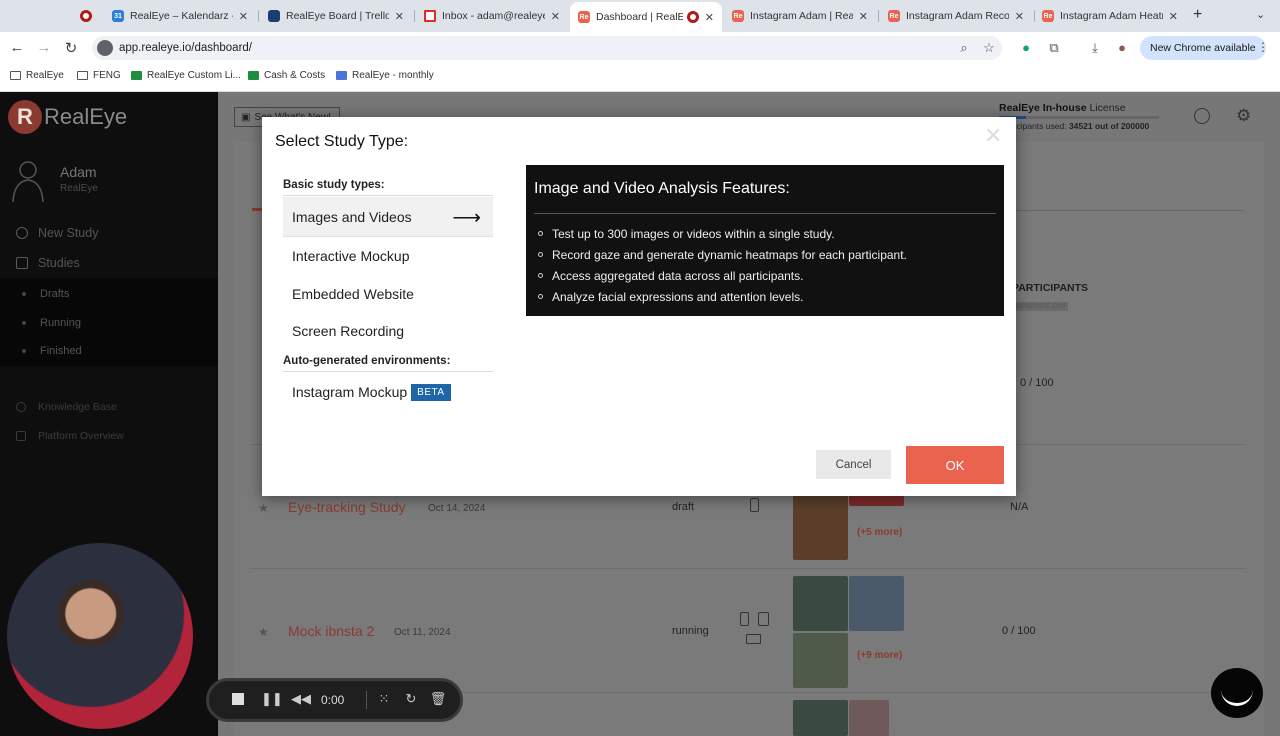  I want to click on tab-instagram-record: Re Instagram Adam Record ✕, so click(956, 16).